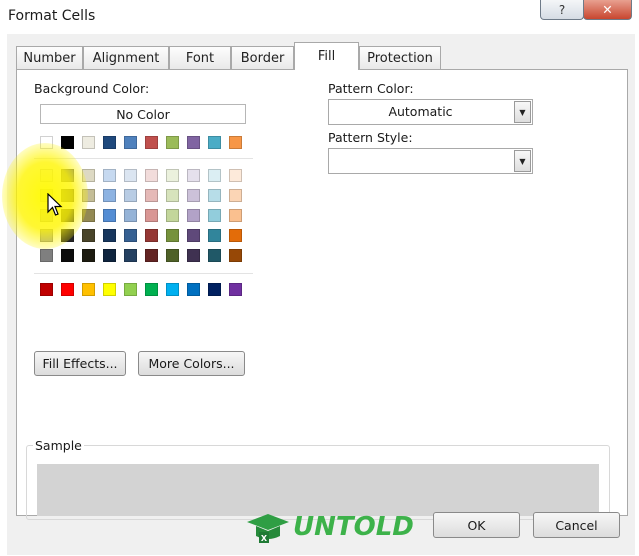 The height and width of the screenshot is (556, 639). I want to click on close-button: ✕, so click(607, 10).